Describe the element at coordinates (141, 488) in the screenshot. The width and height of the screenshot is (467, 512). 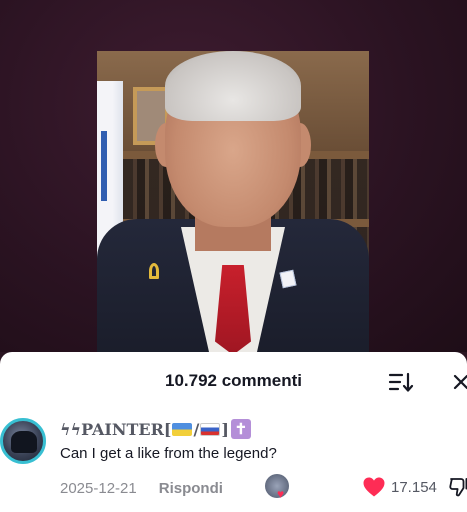
I see `comment-meta: 2025-12-21 Rispondi` at that location.